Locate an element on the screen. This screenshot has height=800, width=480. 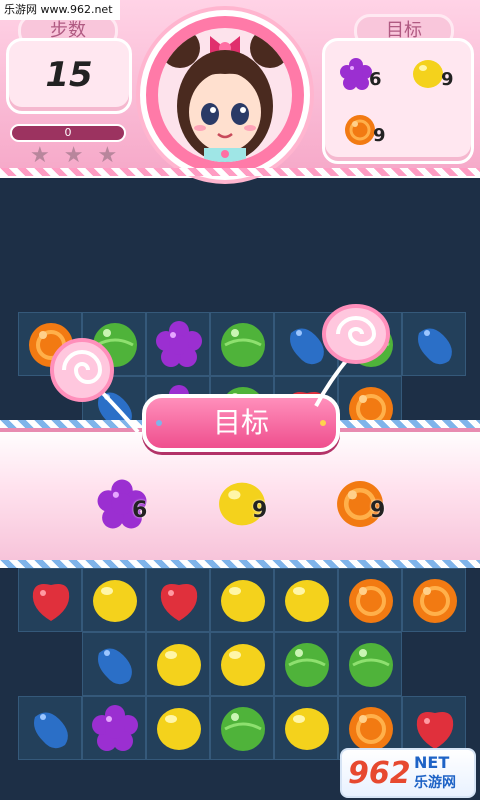
girl-character-icon is located at coordinates (225, 95).